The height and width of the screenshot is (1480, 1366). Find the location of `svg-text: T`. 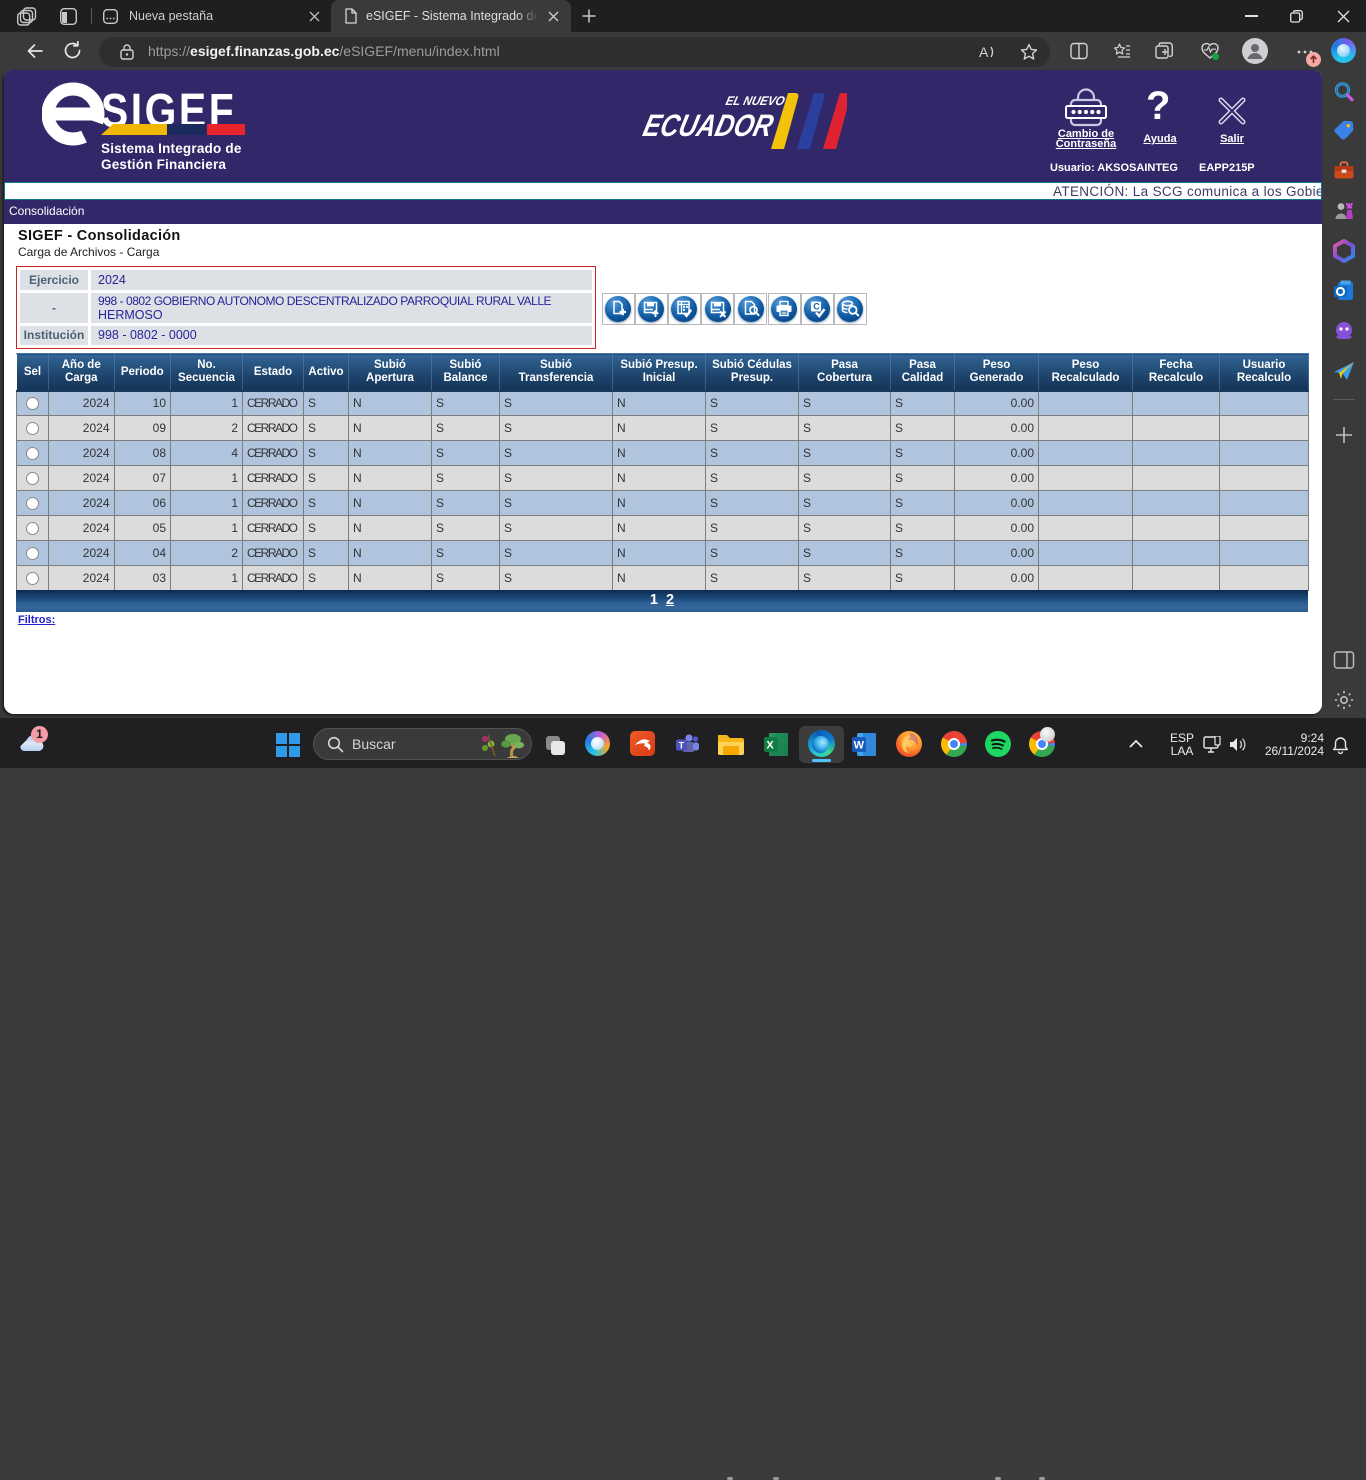

svg-text: T is located at coordinates (682, 745).